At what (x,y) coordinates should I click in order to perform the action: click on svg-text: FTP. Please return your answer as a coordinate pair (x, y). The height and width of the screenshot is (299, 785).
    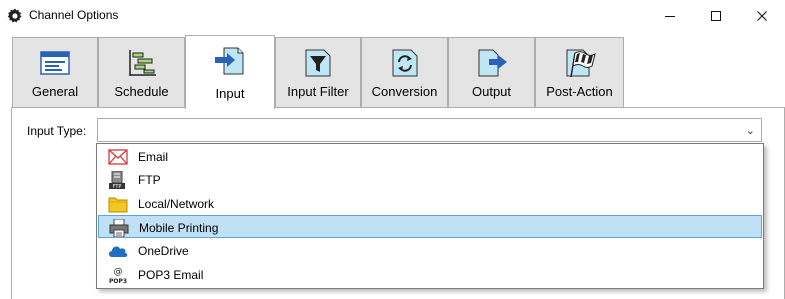
    Looking at the image, I should click on (117, 186).